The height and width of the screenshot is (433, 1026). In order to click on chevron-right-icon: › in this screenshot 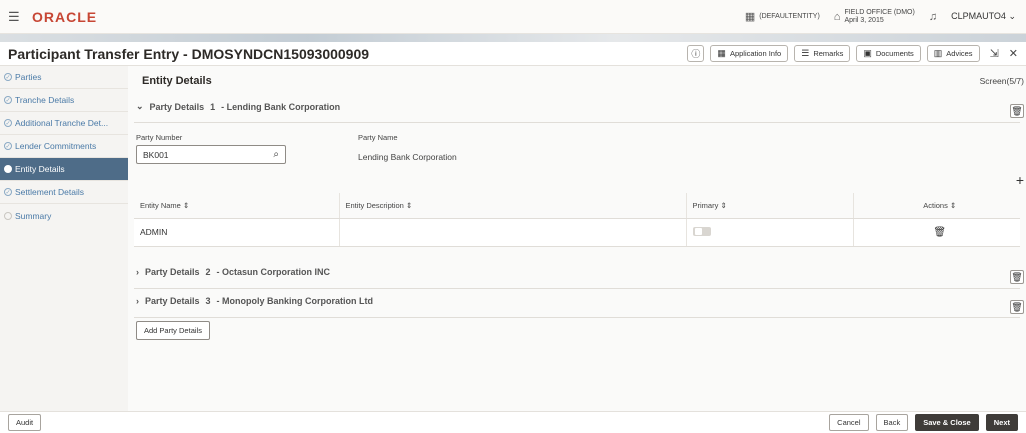, I will do `click(137, 272)`.